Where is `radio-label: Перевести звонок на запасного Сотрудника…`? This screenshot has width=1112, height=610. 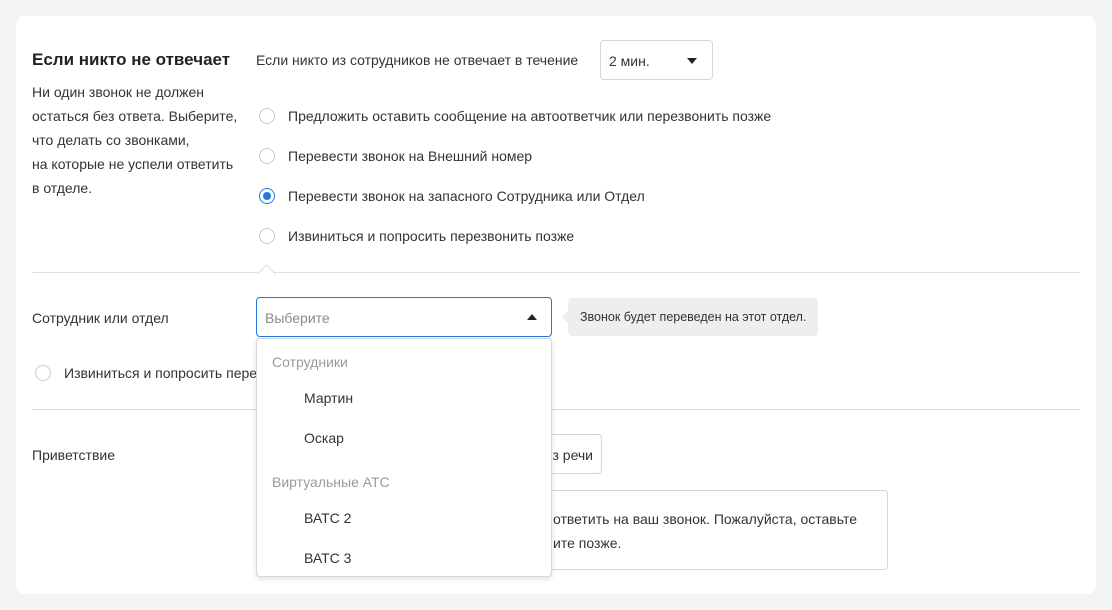 radio-label: Перевести звонок на запасного Сотрудника… is located at coordinates (466, 196).